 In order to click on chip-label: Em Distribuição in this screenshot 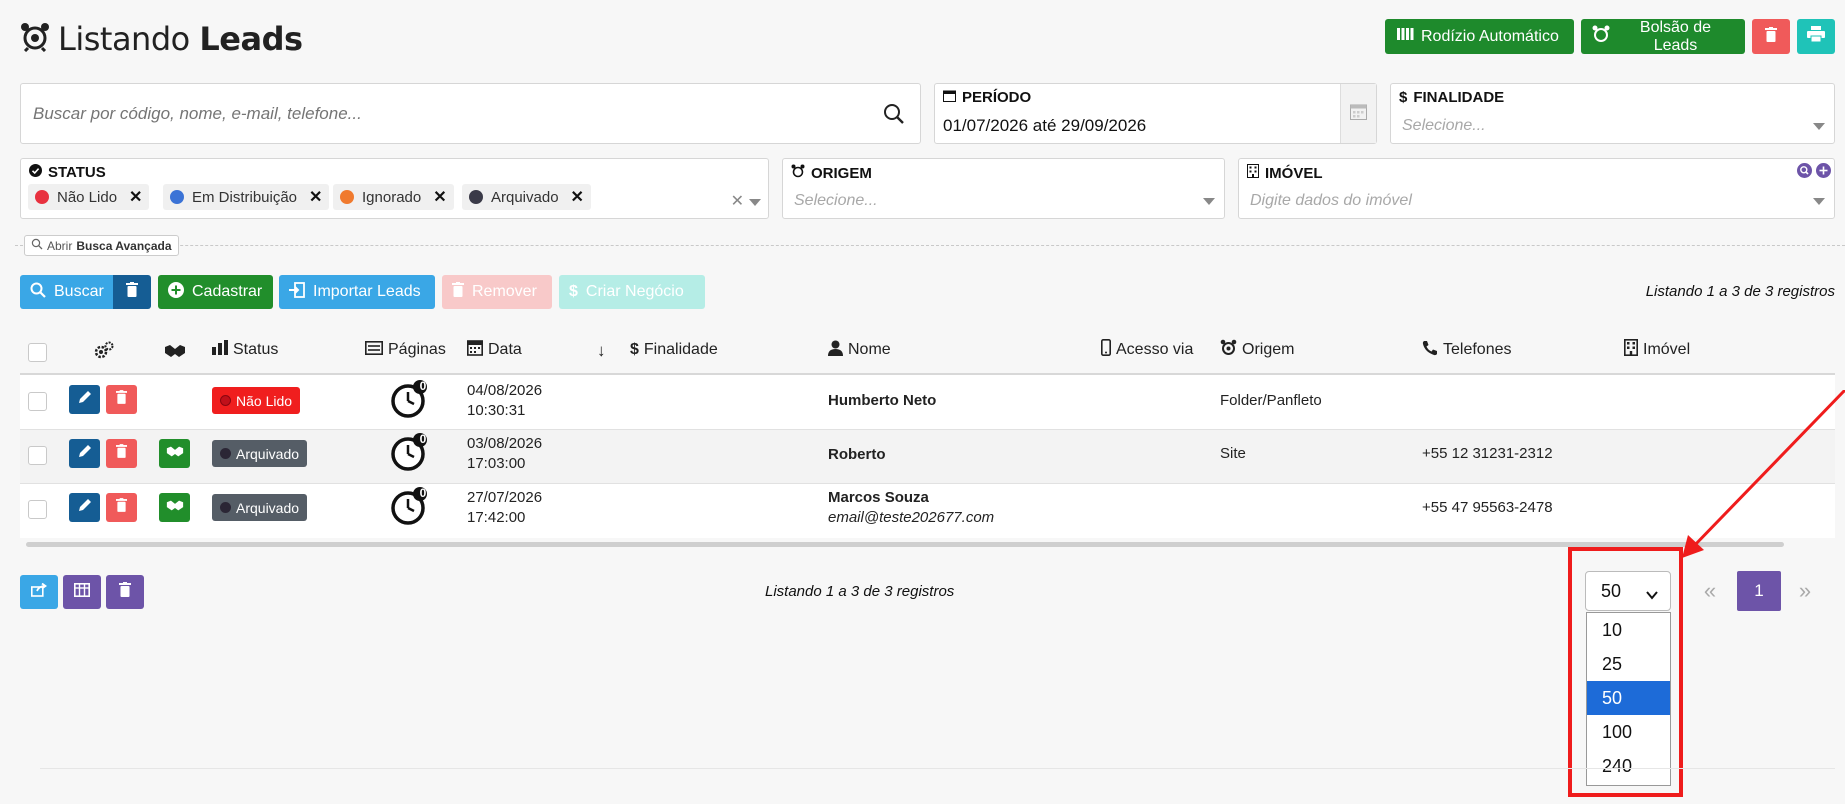, I will do `click(245, 197)`.